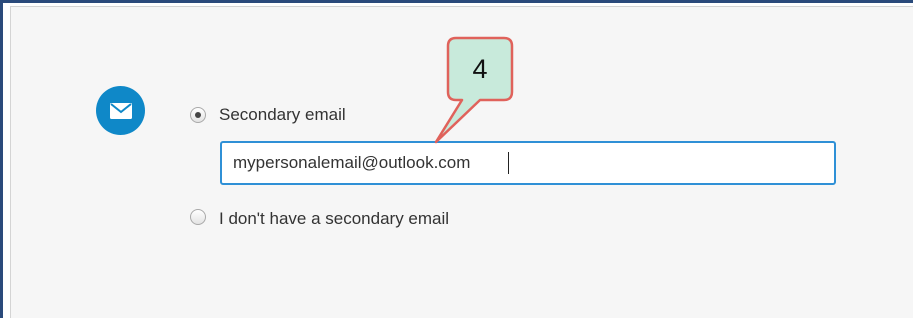 The height and width of the screenshot is (318, 913). I want to click on envelope-icon, so click(120, 110).